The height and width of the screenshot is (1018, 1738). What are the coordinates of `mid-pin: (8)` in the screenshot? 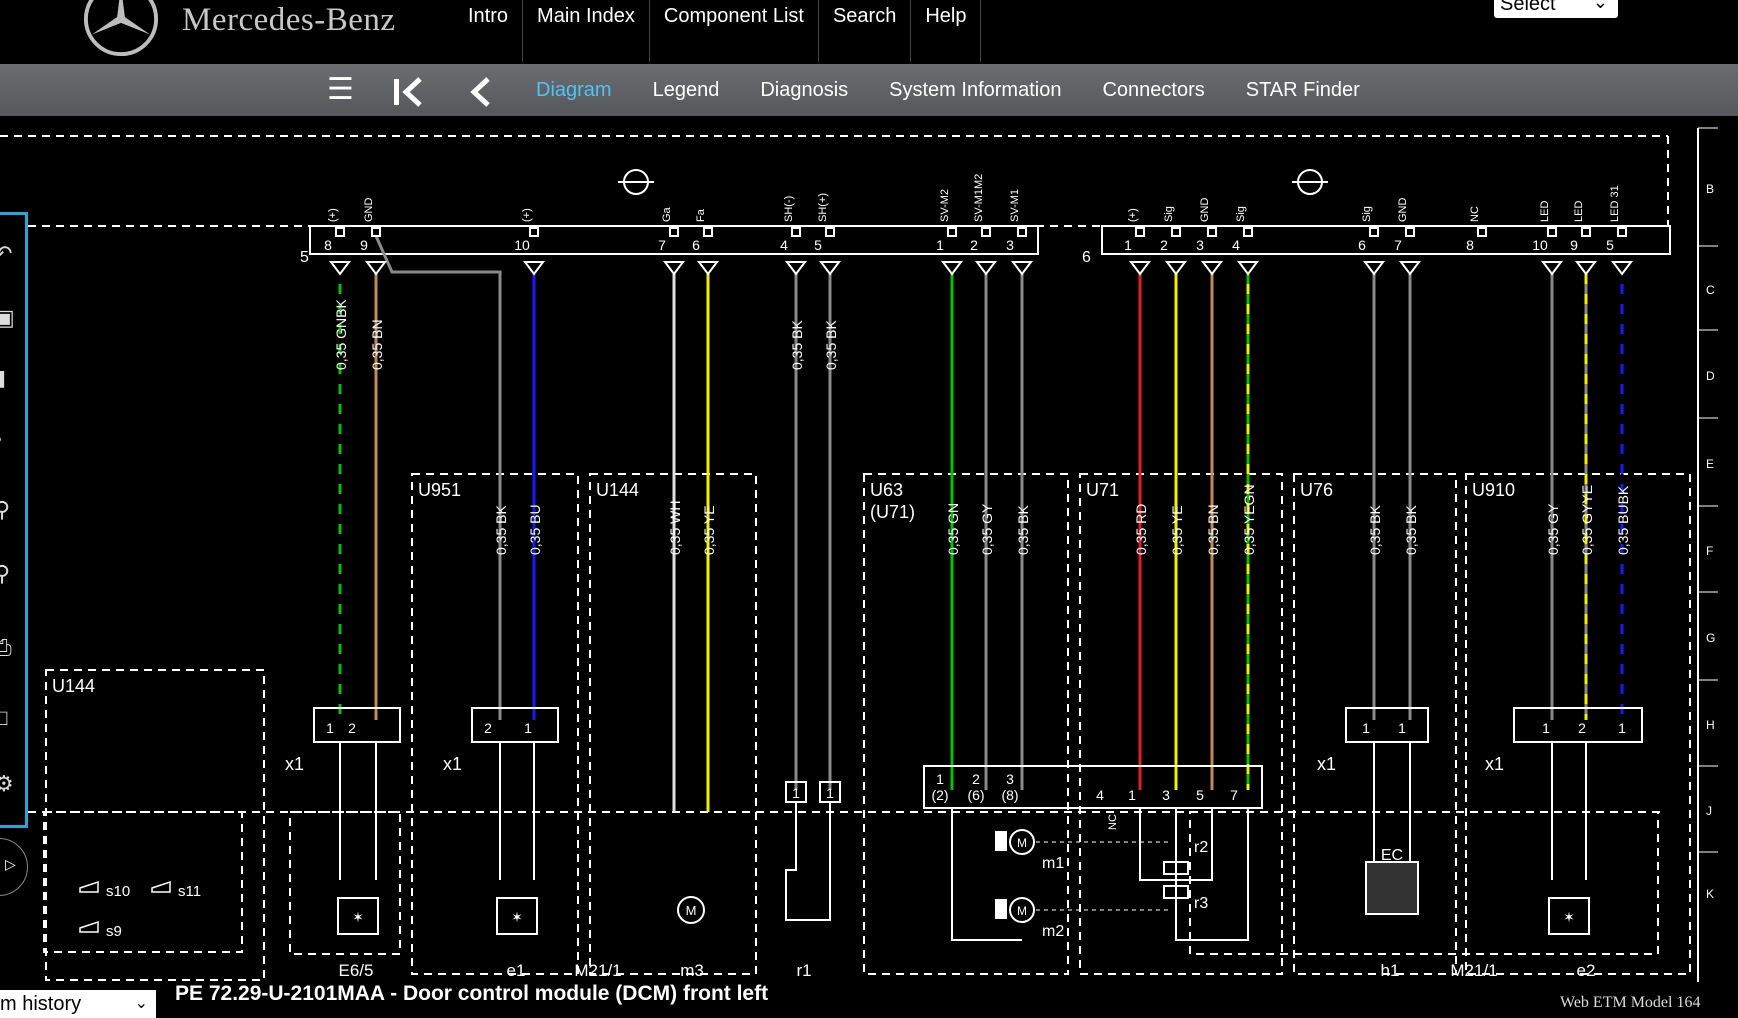 It's located at (1009, 795).